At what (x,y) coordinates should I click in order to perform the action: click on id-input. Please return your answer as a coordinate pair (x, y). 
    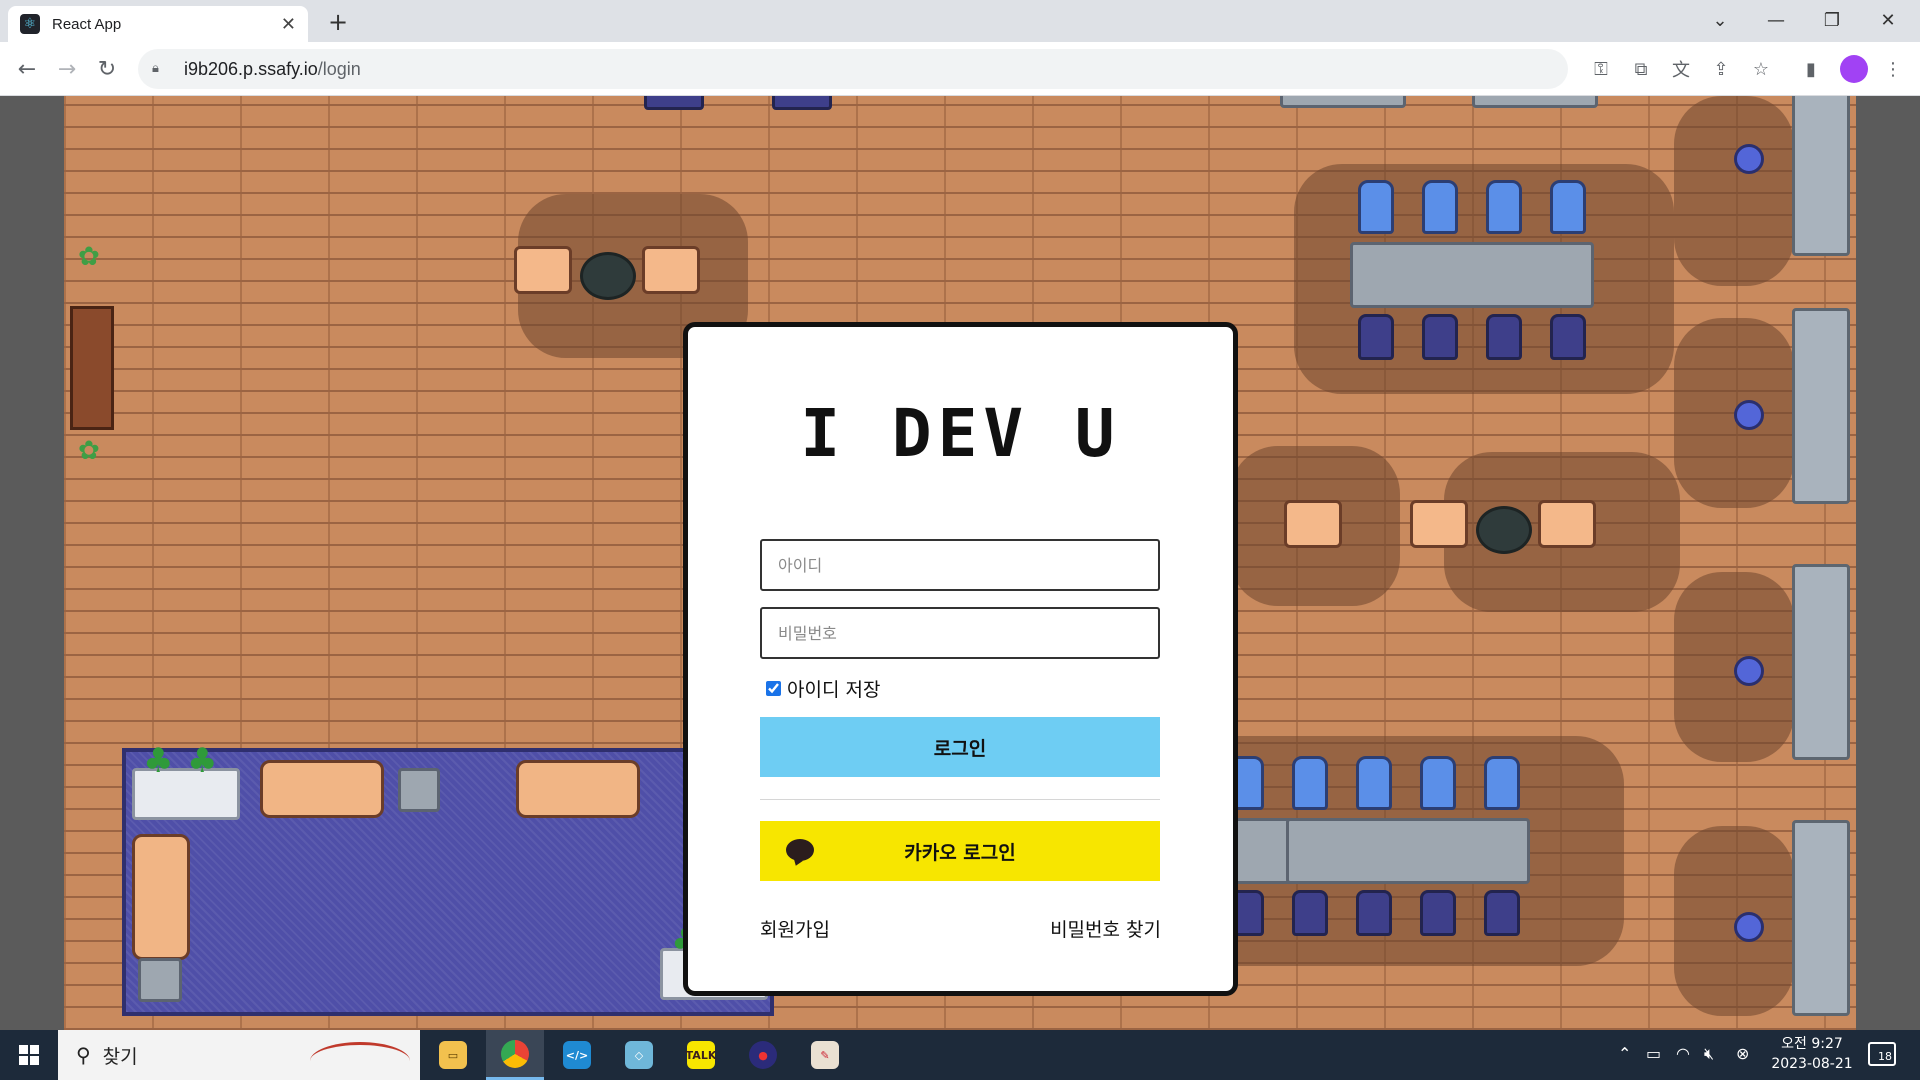
    Looking at the image, I should click on (960, 565).